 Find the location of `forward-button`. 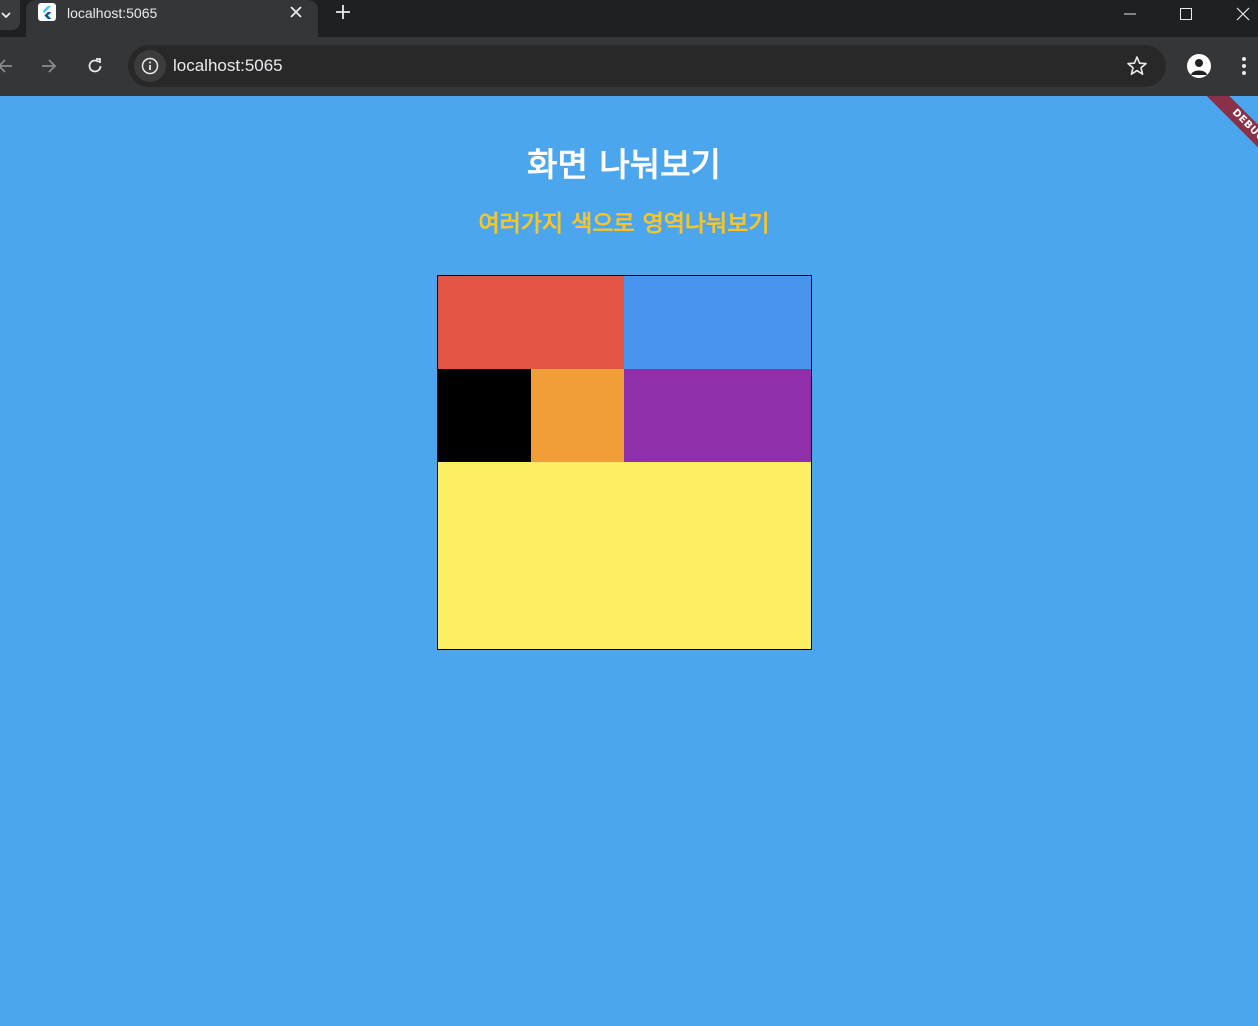

forward-button is located at coordinates (49, 66).